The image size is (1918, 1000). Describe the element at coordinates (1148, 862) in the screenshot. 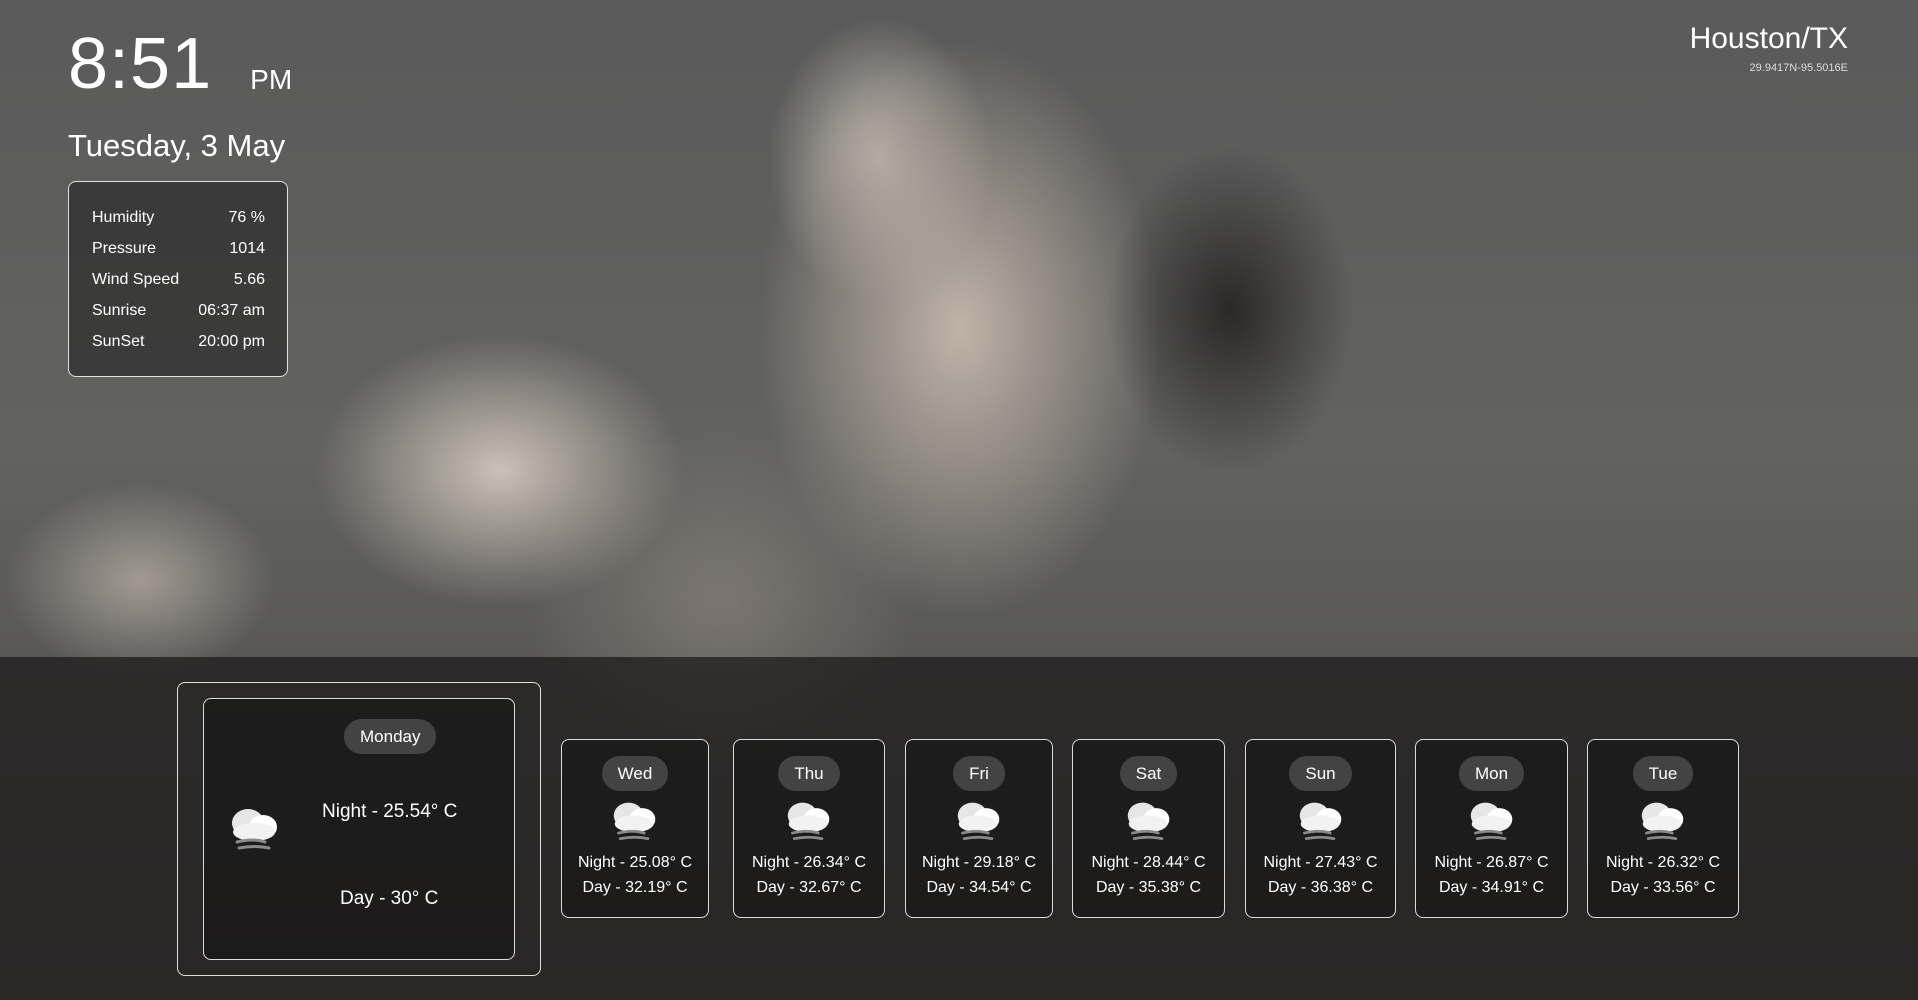

I see `forecast-night-temp: Night - 28.44° C` at that location.